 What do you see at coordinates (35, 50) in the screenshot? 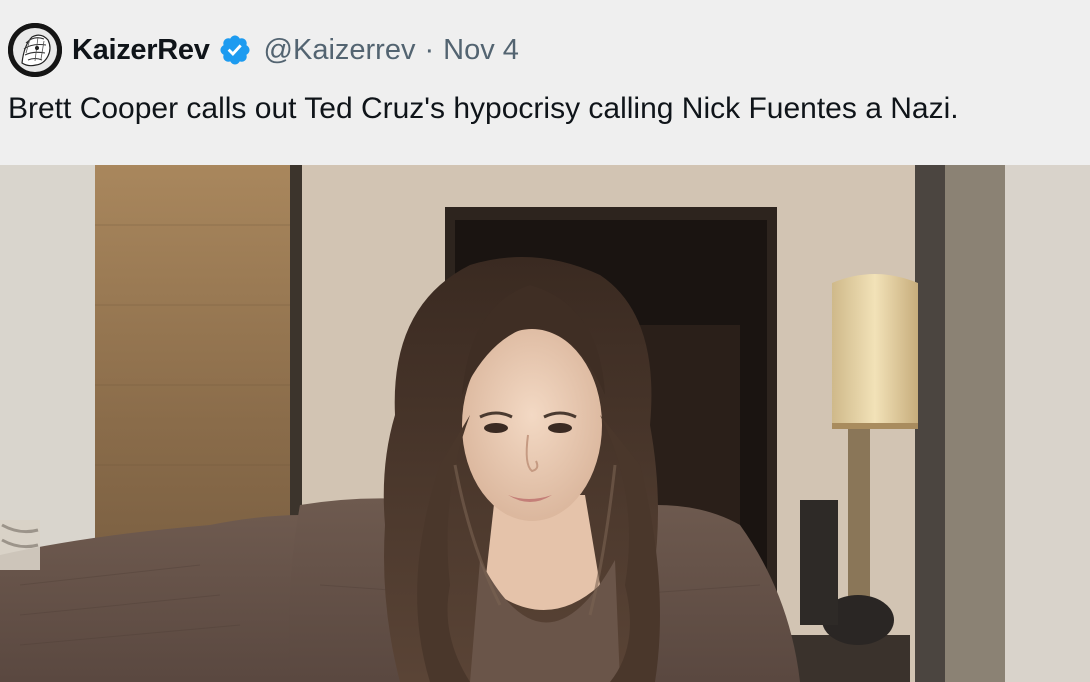
I see `profile-avatar` at bounding box center [35, 50].